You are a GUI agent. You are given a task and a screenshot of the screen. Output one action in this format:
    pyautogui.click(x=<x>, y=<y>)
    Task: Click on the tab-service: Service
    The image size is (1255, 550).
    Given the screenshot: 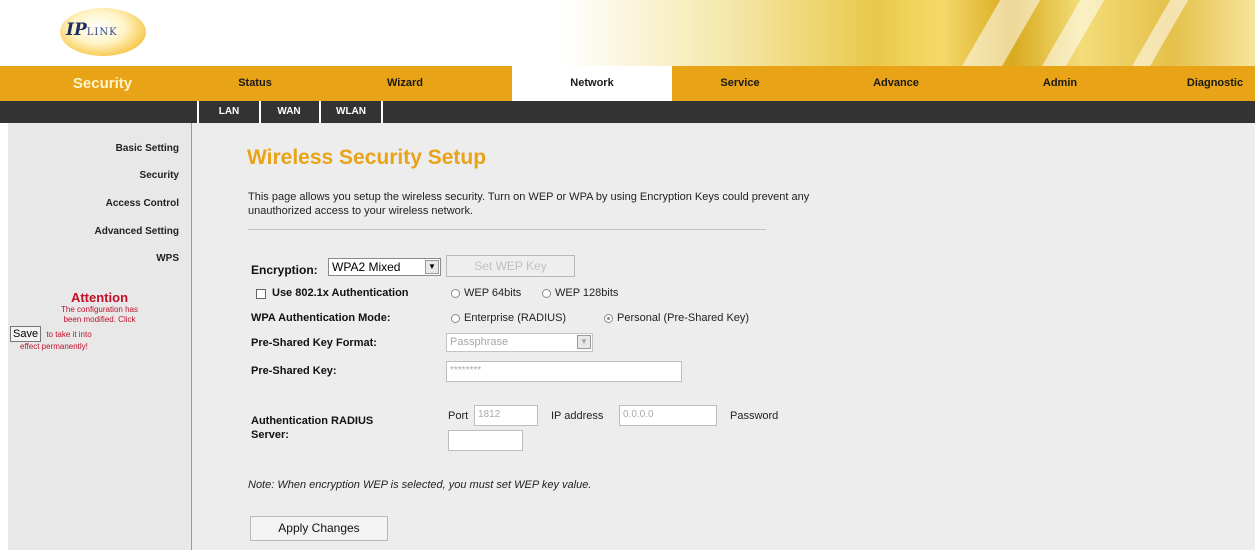 What is the action you would take?
    pyautogui.click(x=740, y=83)
    